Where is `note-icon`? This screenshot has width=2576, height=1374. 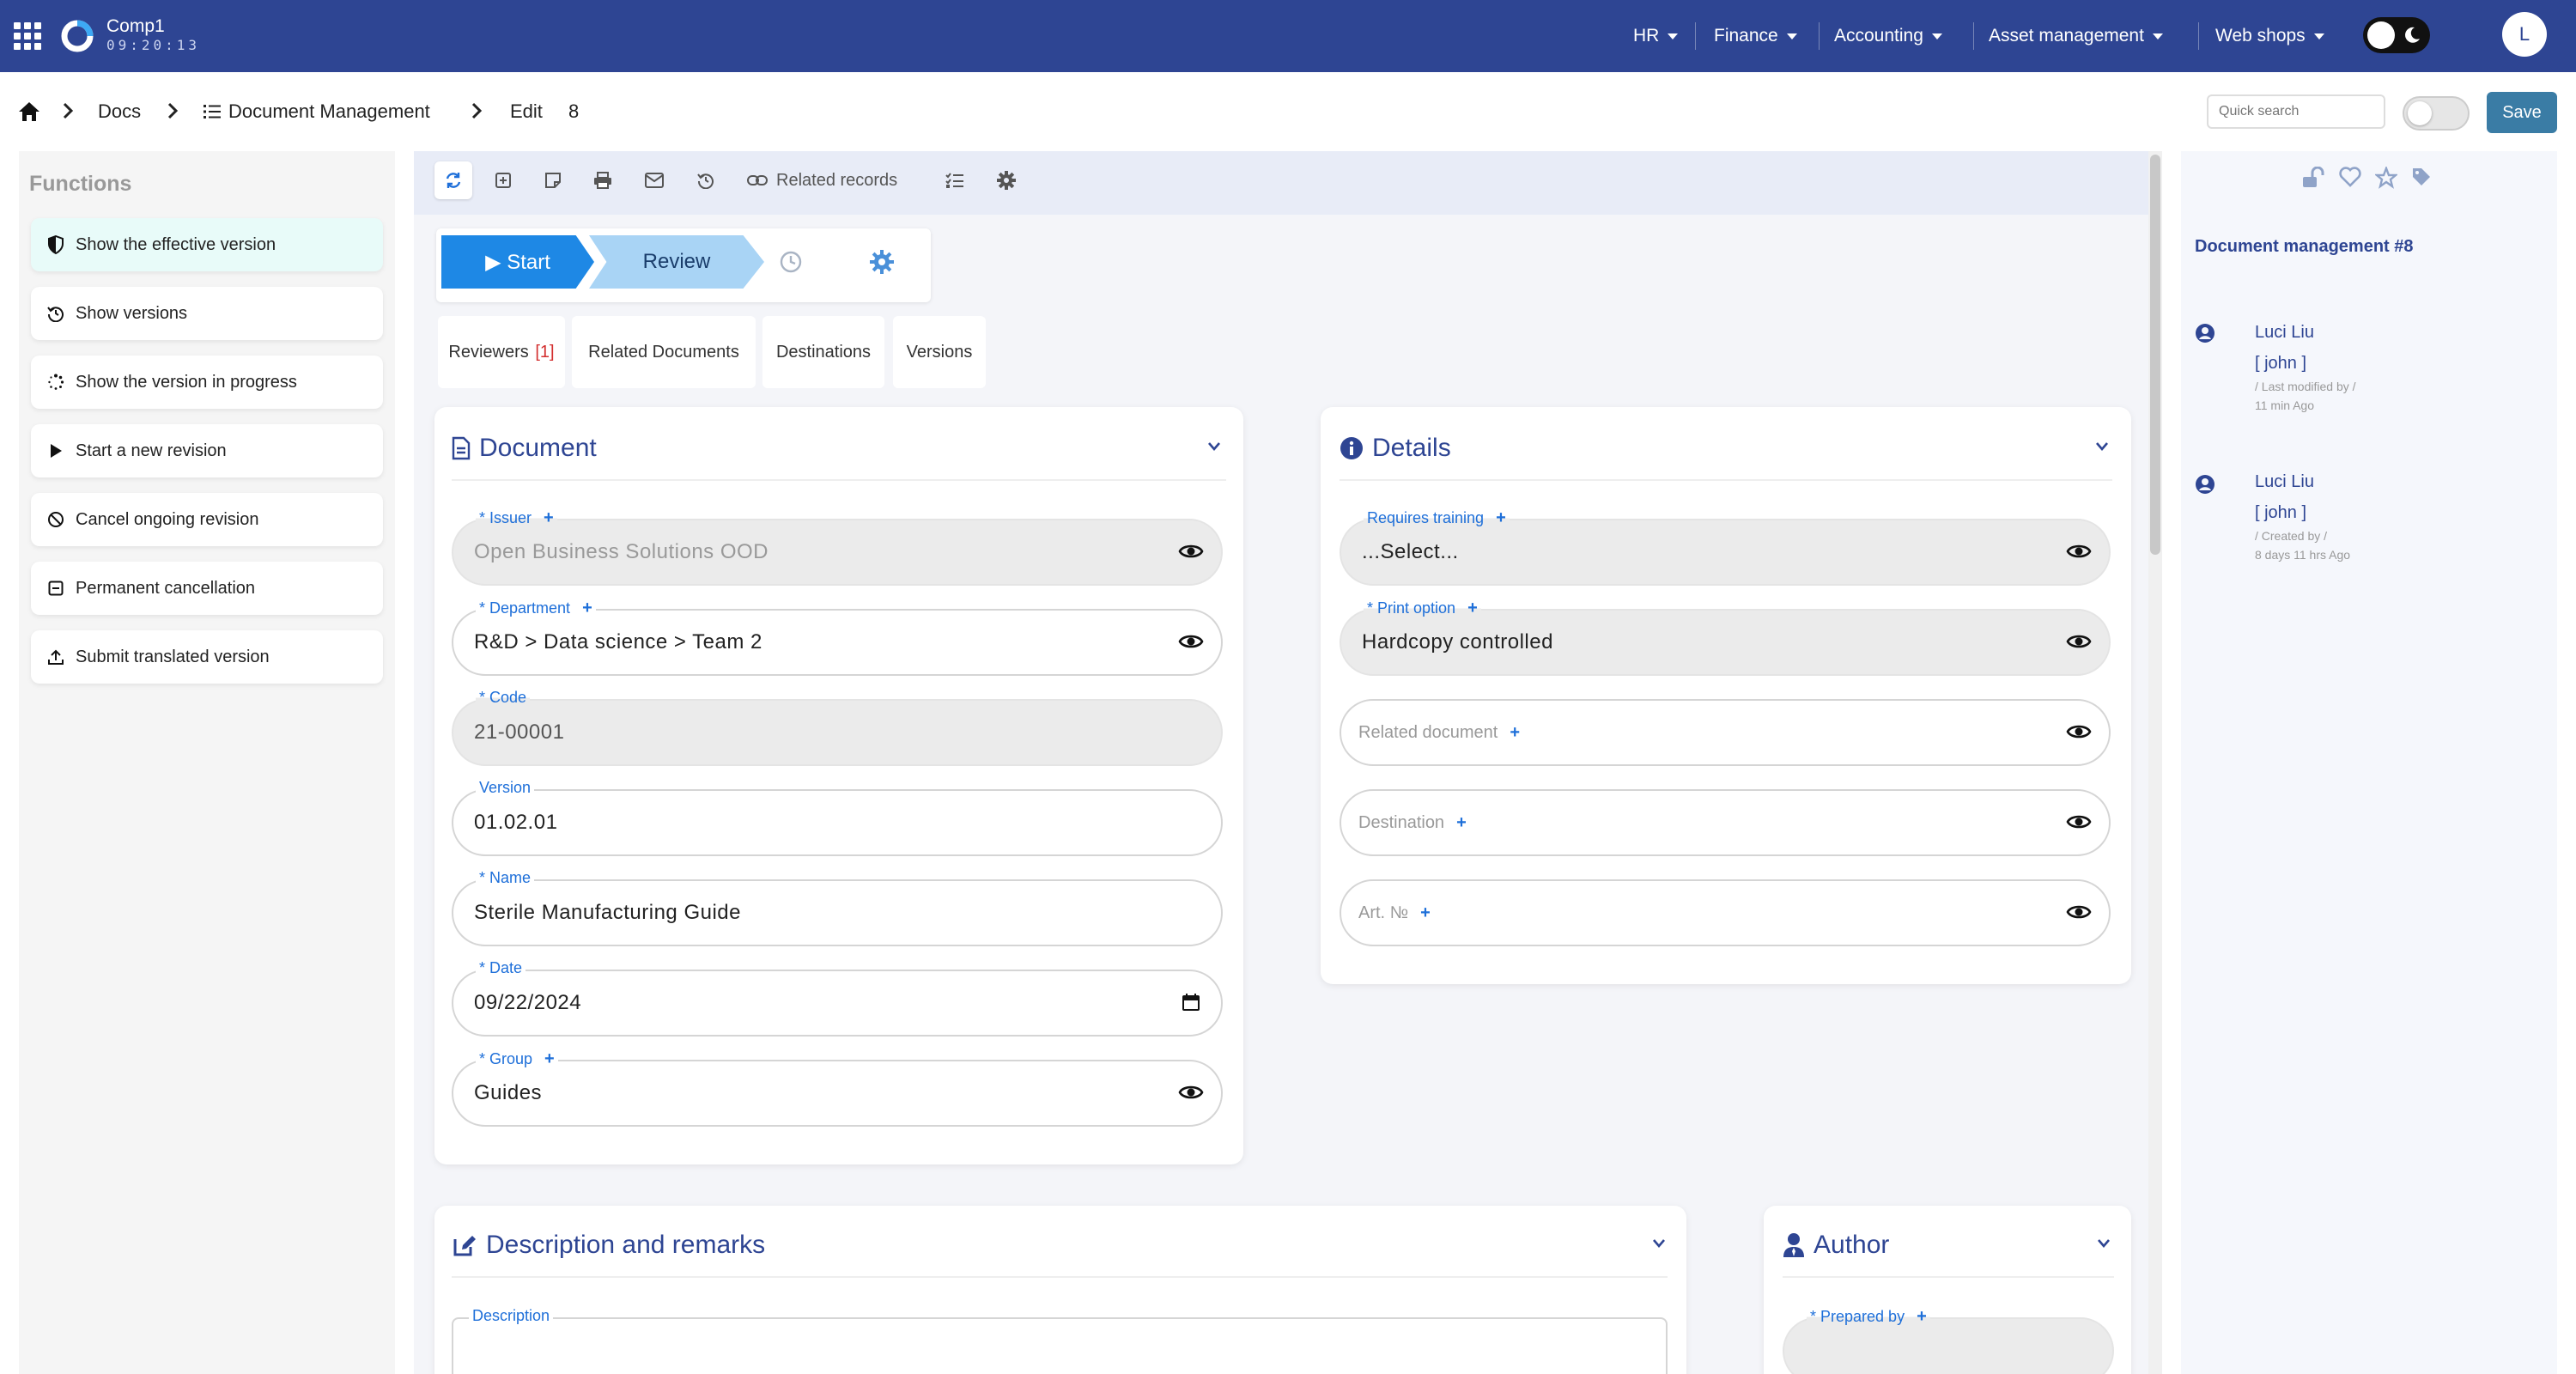
note-icon is located at coordinates (553, 180).